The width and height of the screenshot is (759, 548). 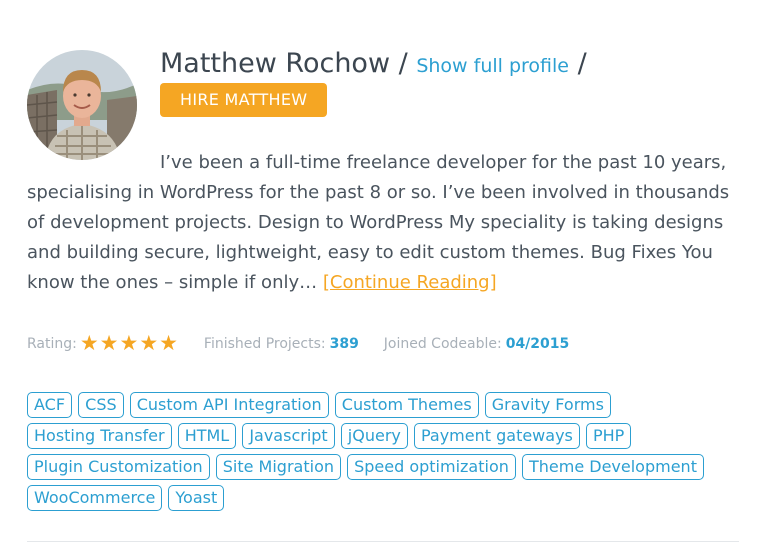 What do you see at coordinates (275, 63) in the screenshot?
I see `freelancer-name: Matthew Rochow` at bounding box center [275, 63].